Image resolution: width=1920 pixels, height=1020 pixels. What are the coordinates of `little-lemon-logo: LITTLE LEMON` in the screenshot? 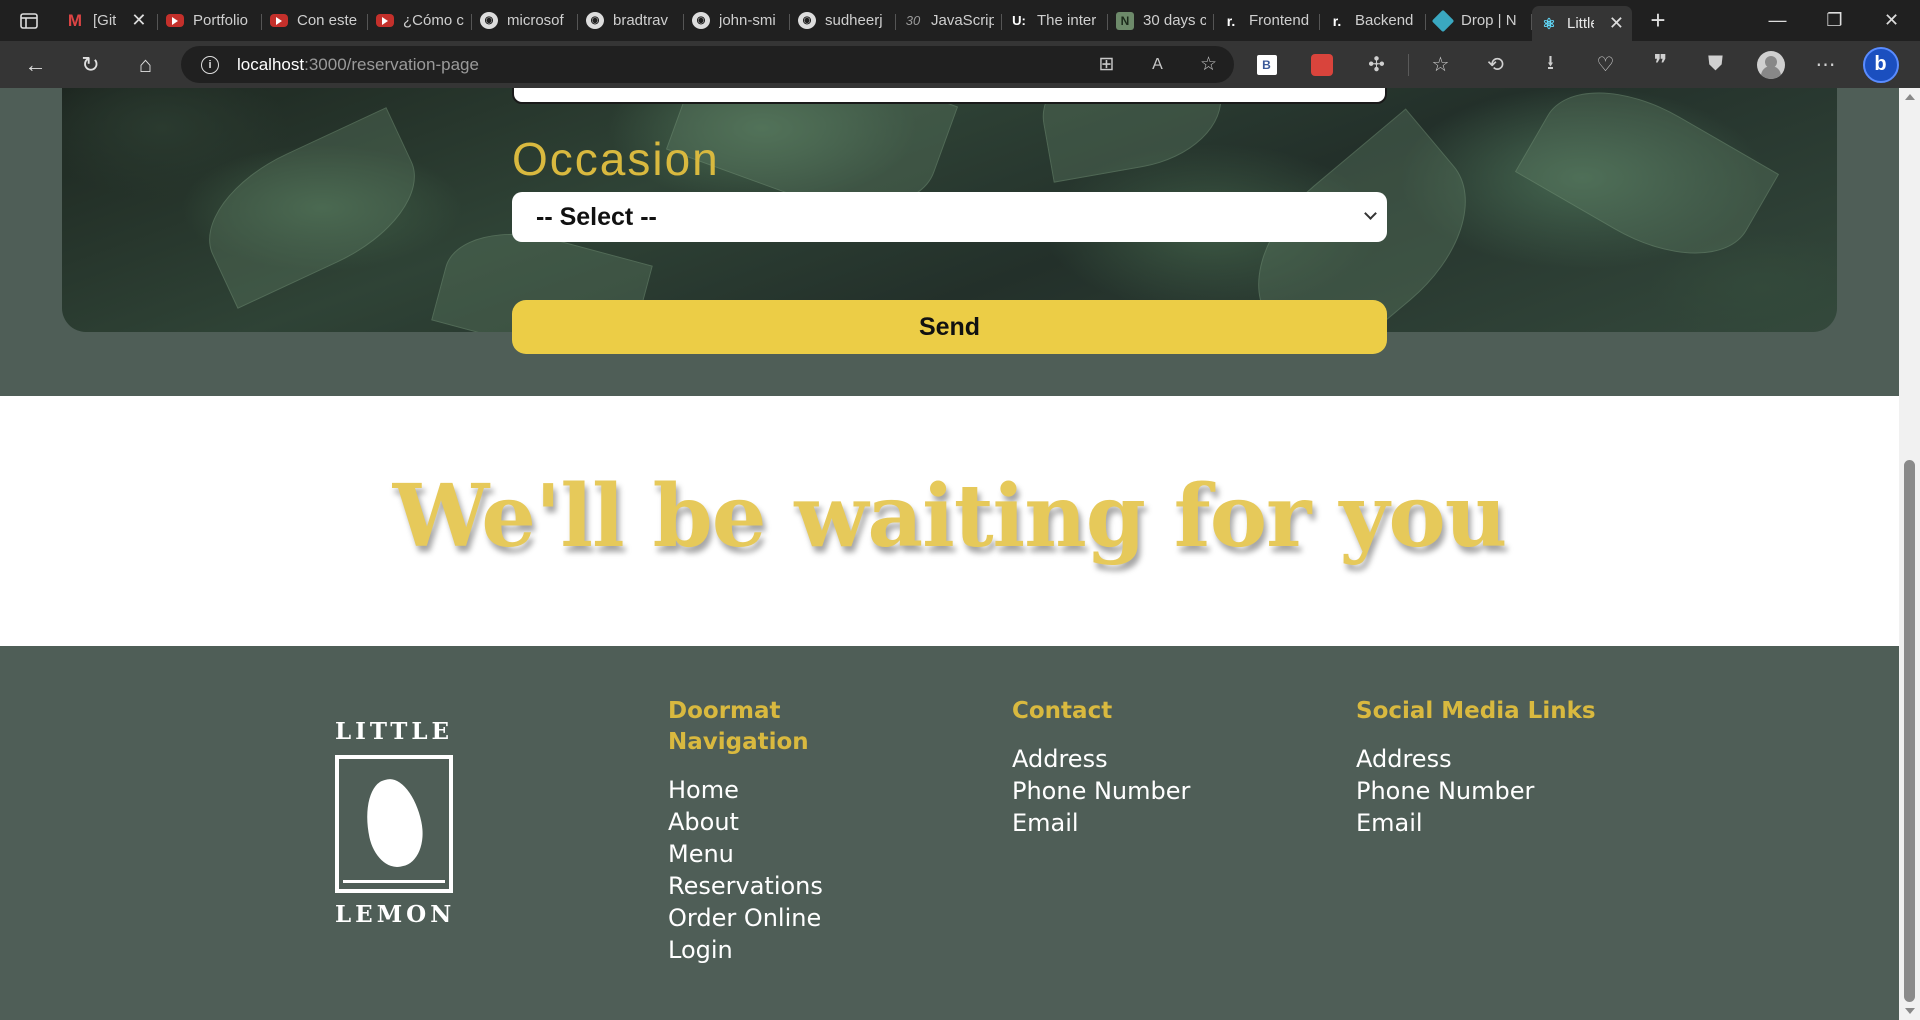 It's located at (394, 823).